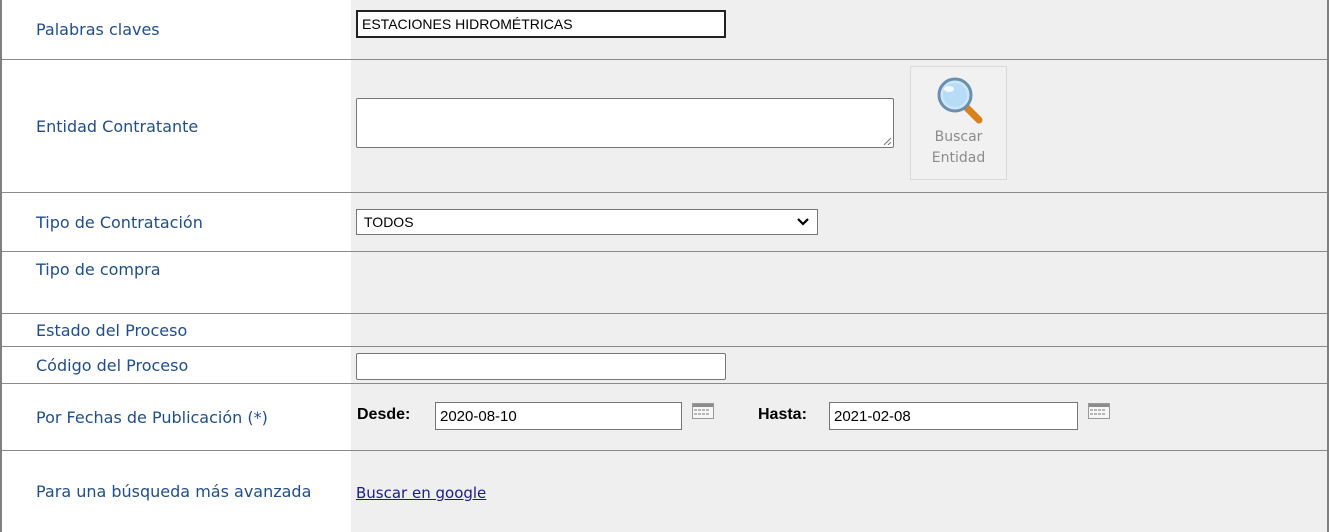 The height and width of the screenshot is (532, 1329). I want to click on from-date-label: Desde:, so click(384, 414).